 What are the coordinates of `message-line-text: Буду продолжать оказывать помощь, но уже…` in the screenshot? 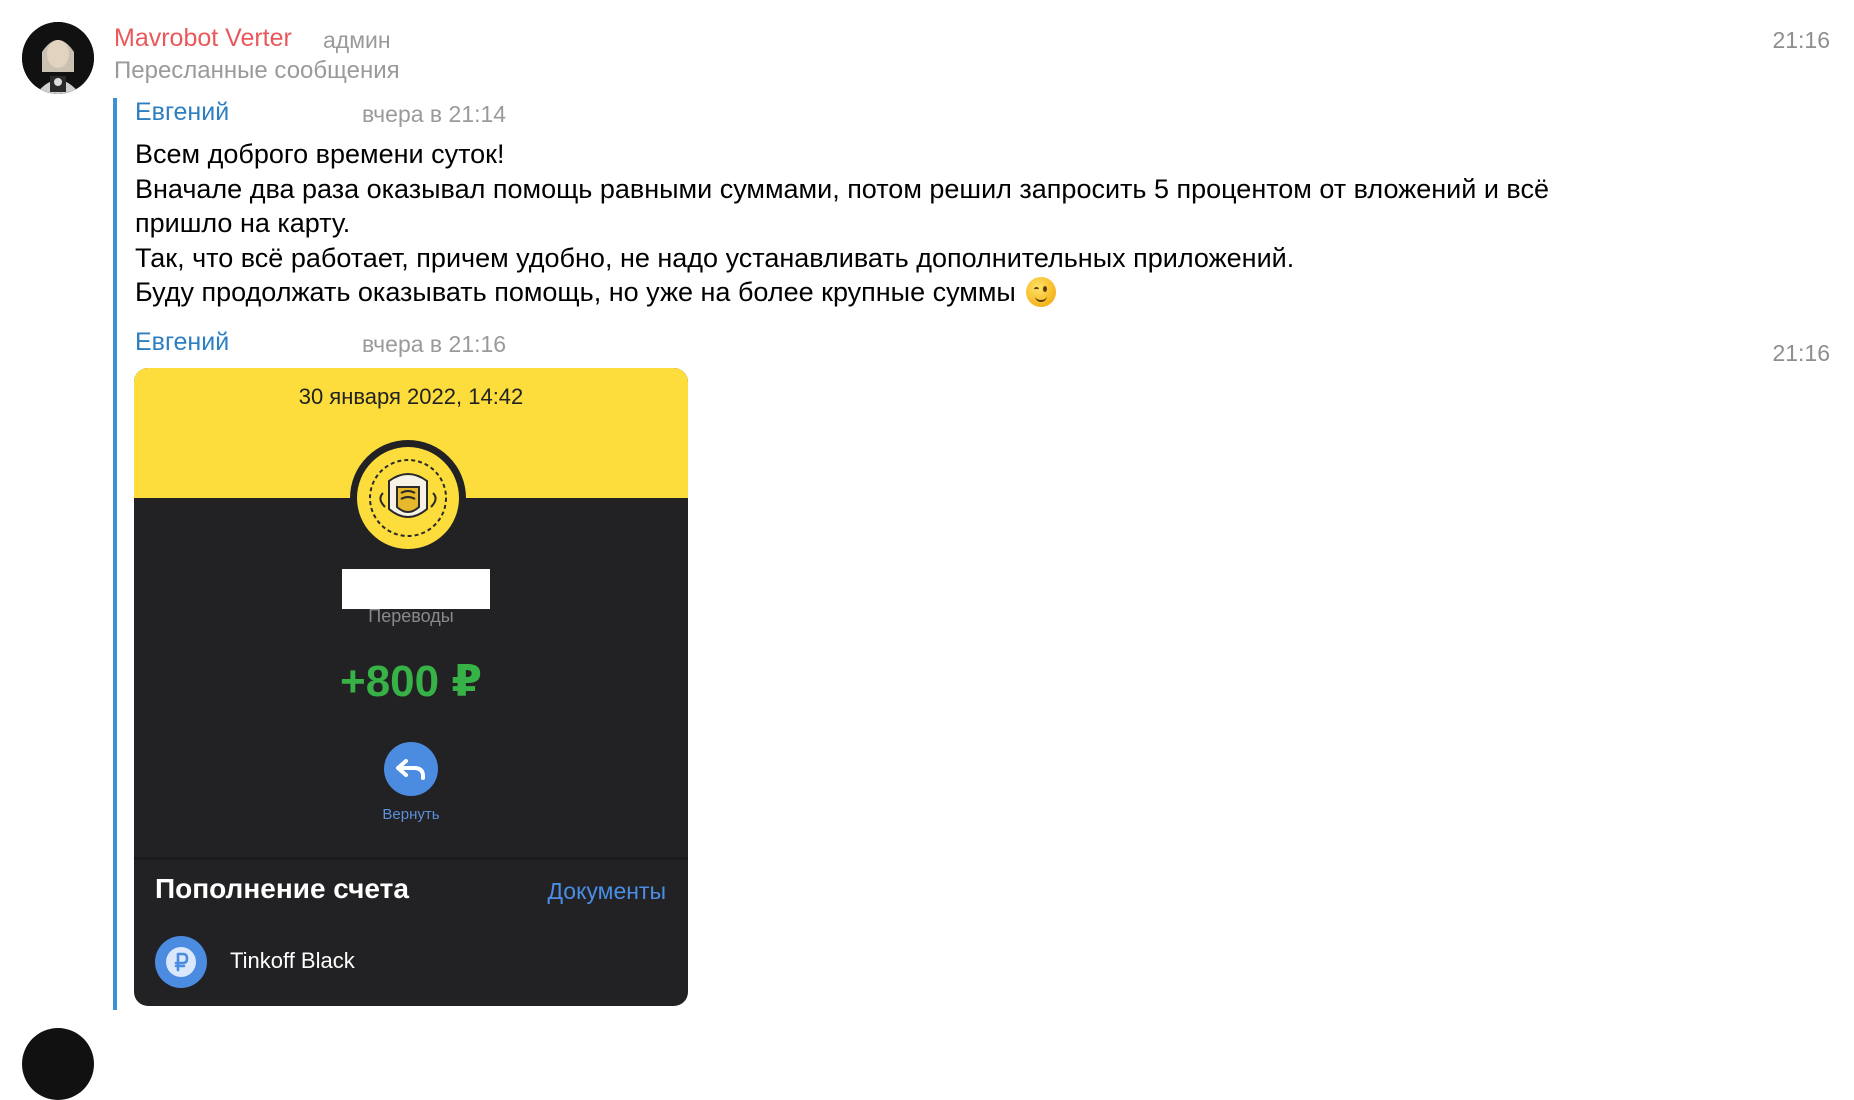 It's located at (575, 292).